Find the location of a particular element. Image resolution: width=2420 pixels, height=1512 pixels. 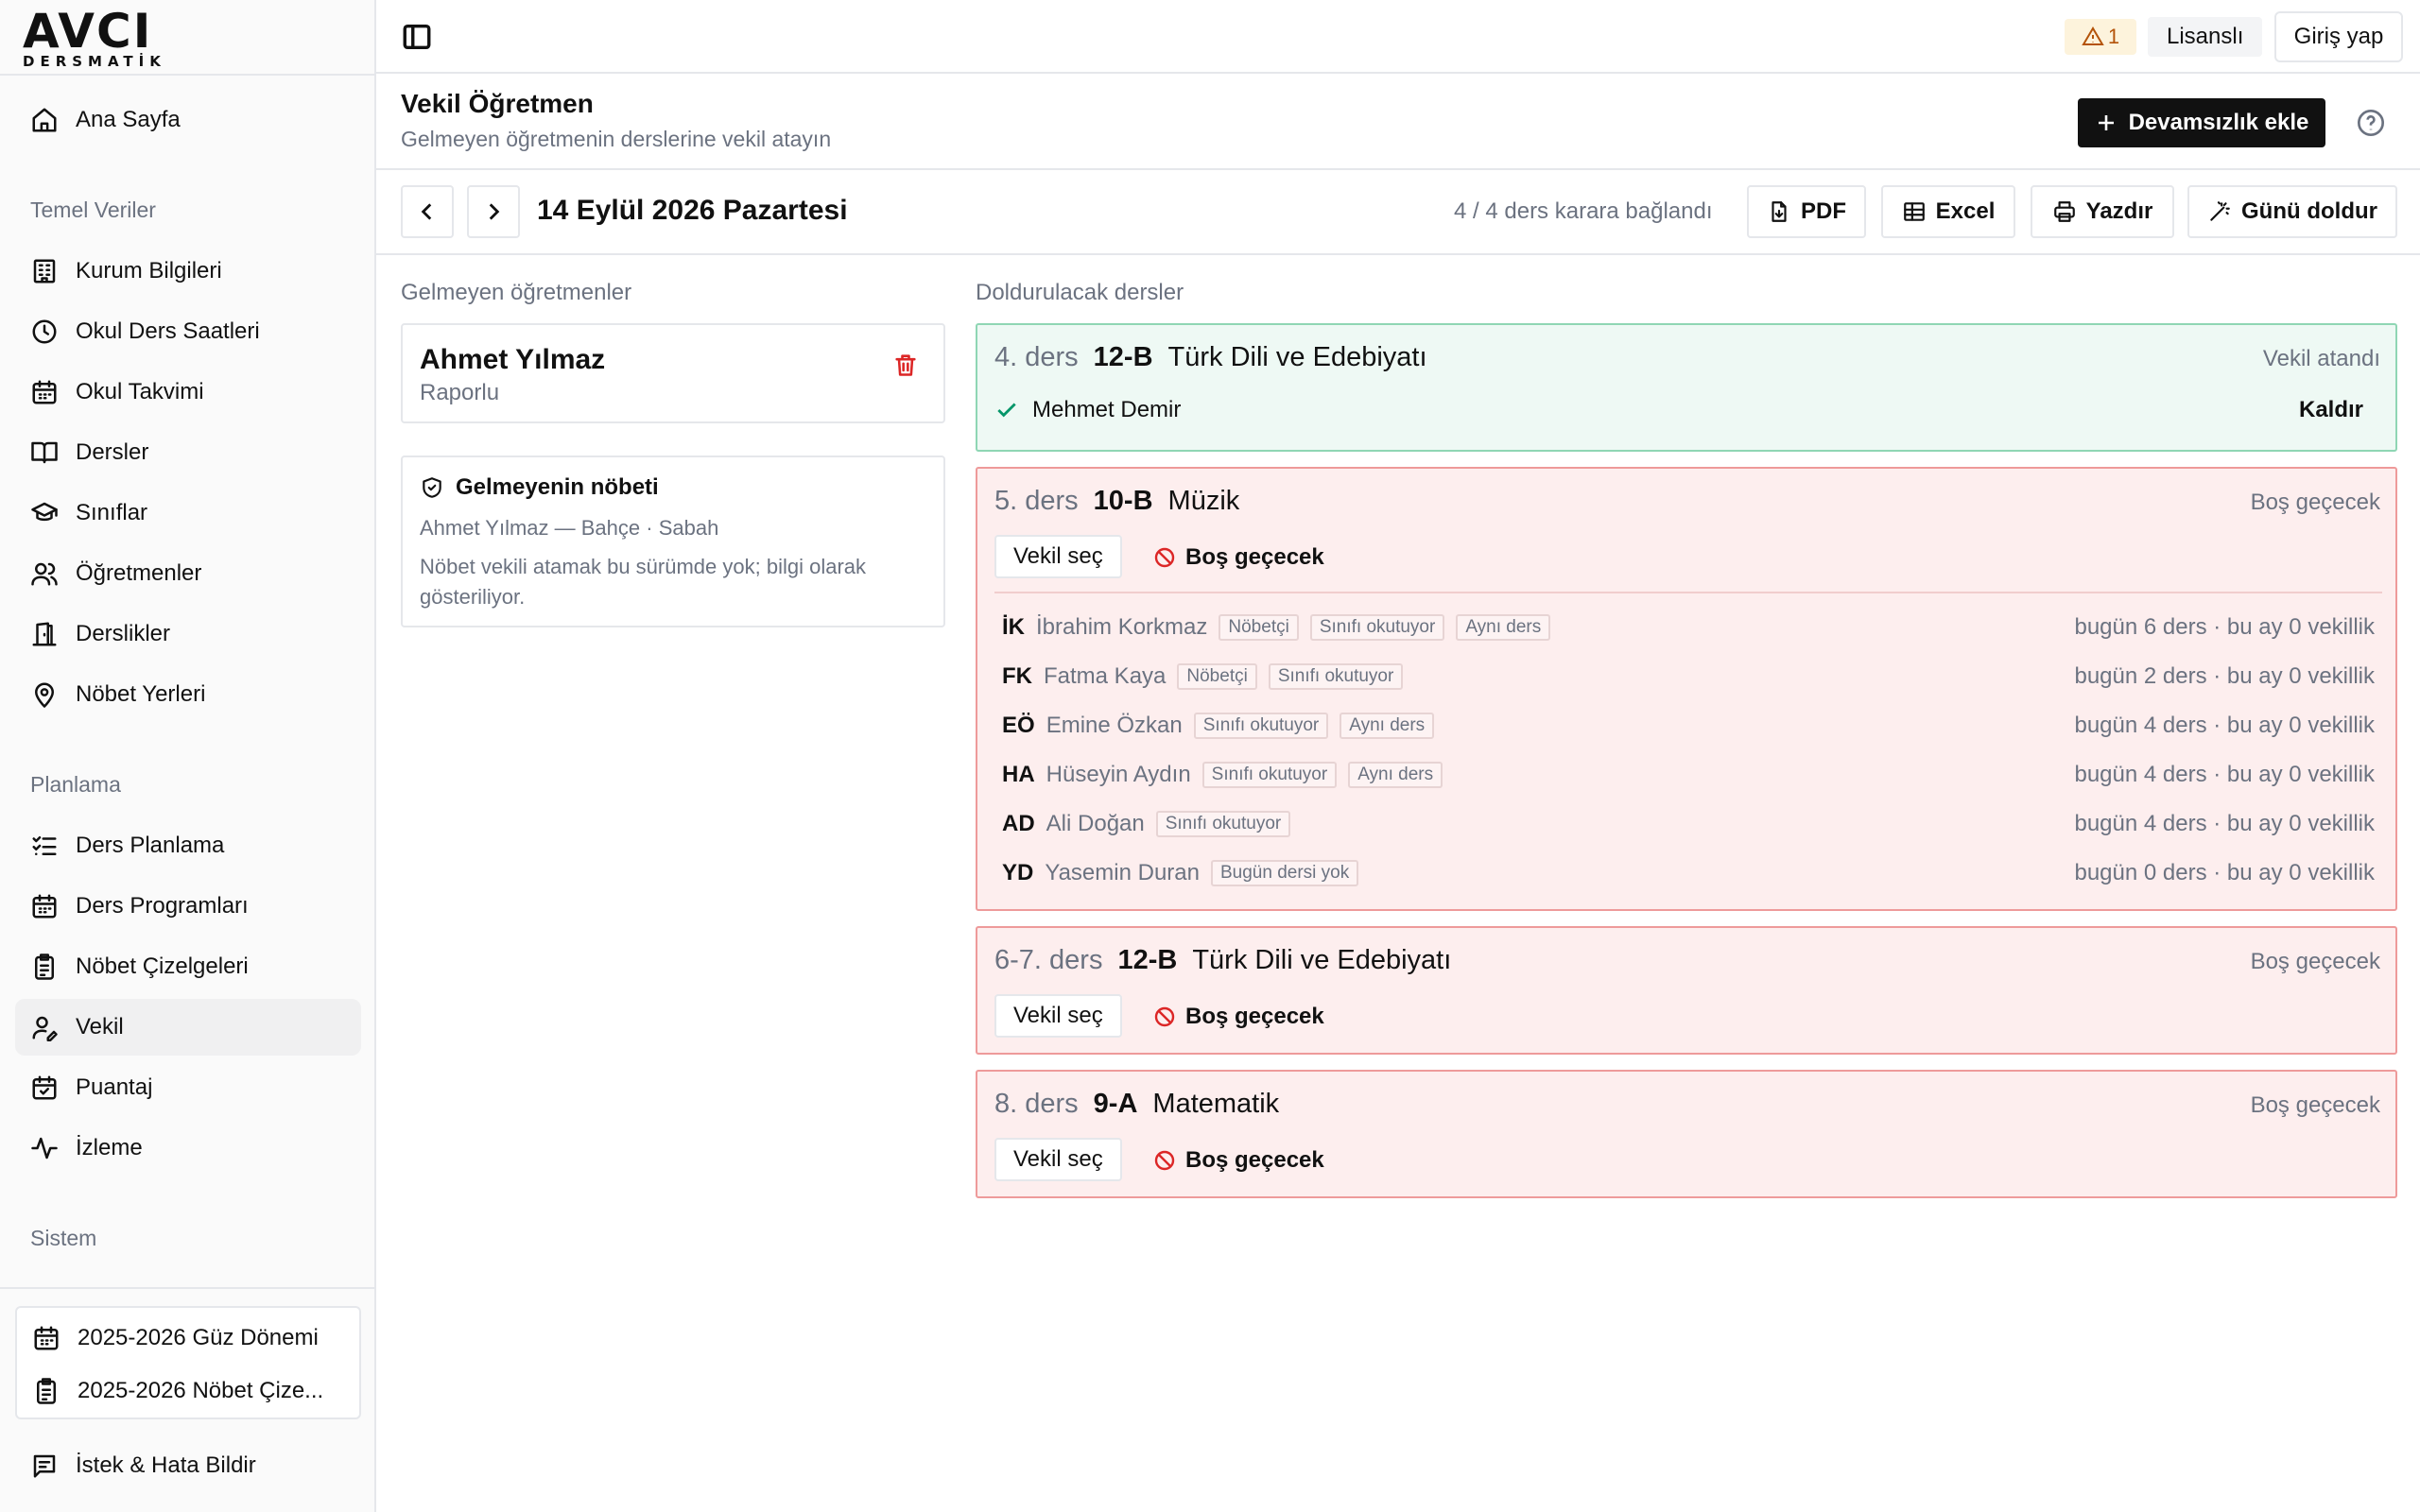

candidate-name: İbrahim Korkmaz is located at coordinates (1122, 627).